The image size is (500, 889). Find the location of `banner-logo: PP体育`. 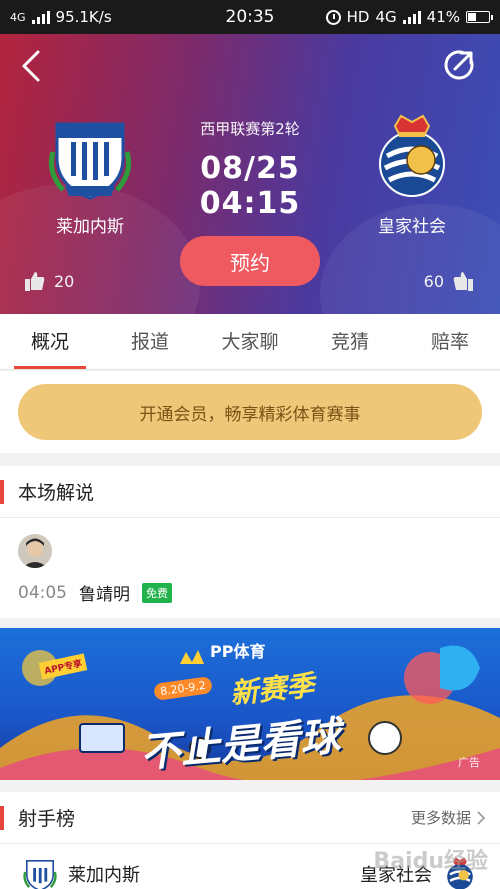

banner-logo: PP体育 is located at coordinates (238, 651).